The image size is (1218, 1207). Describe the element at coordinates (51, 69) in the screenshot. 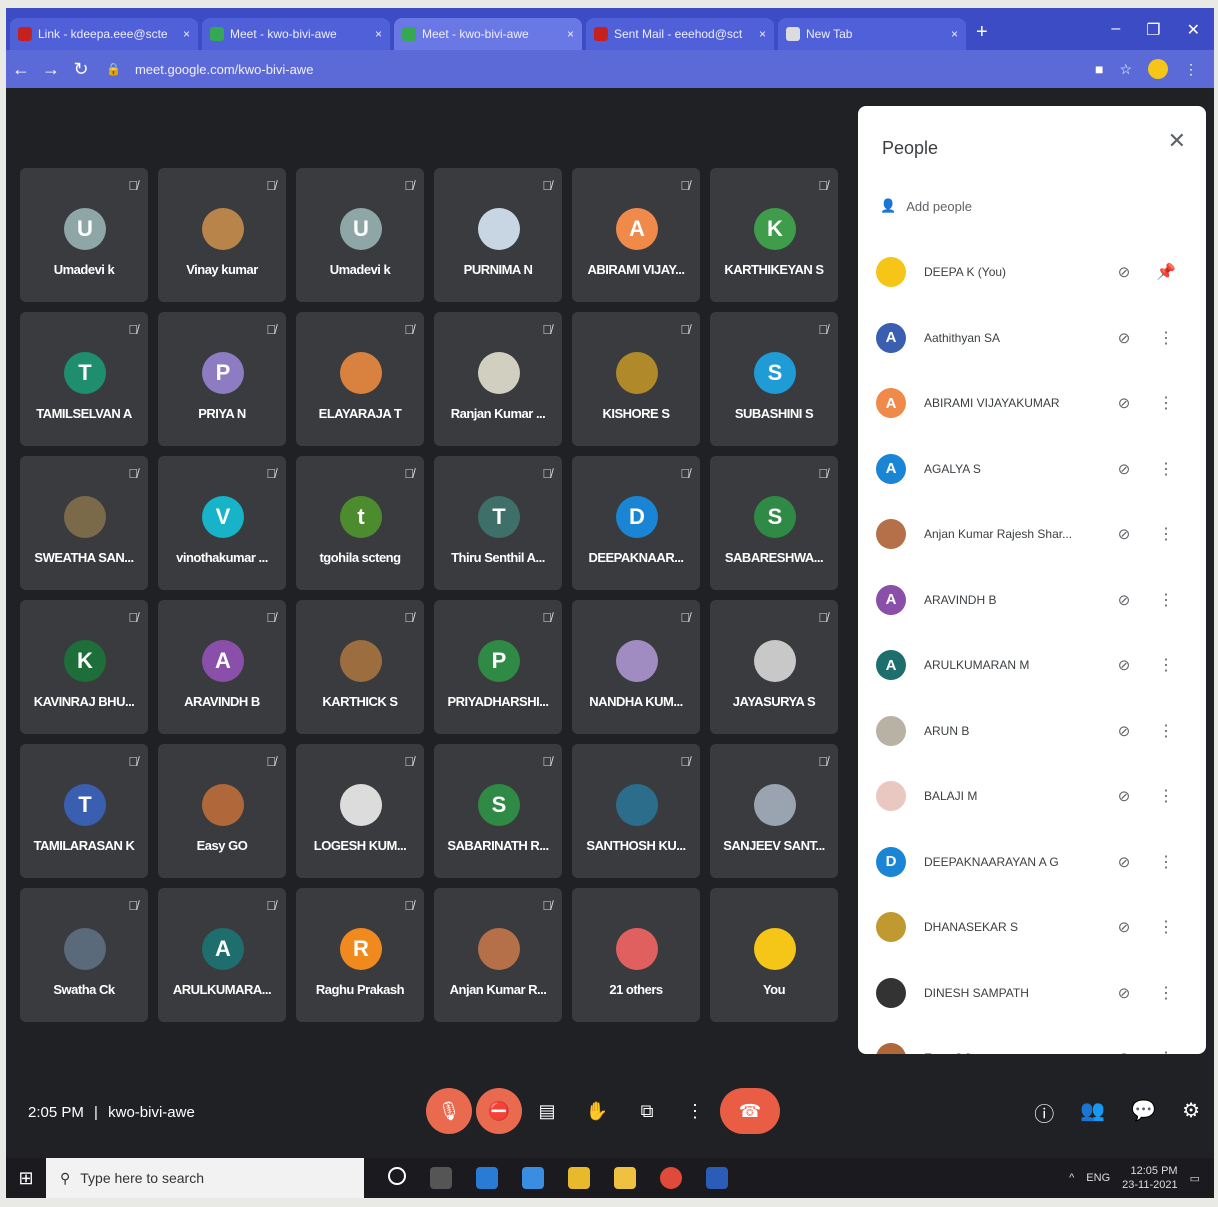

I see `forward-icon: →` at that location.